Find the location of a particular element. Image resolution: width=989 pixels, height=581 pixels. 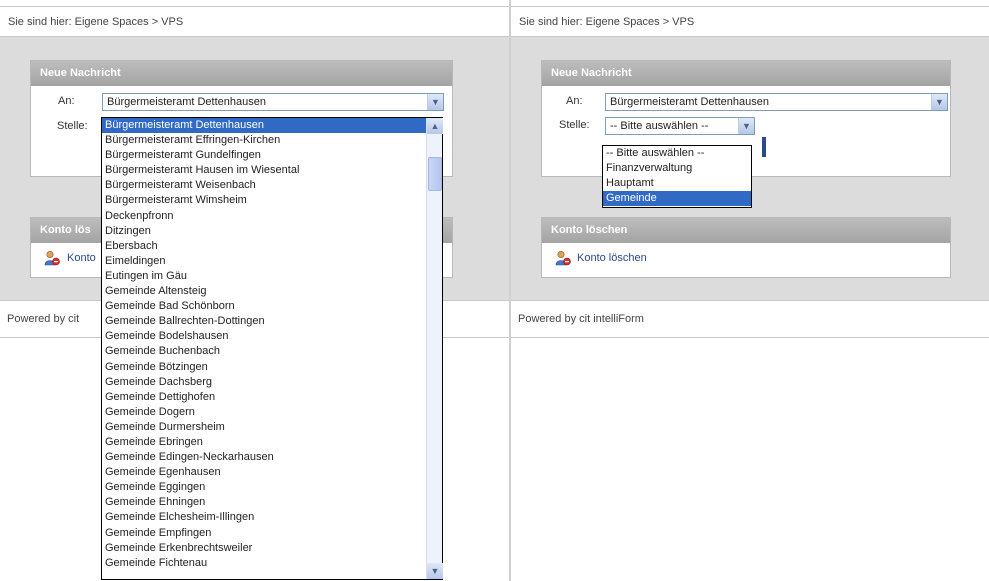

dropdown-option: Gemeinde Bodelshausen is located at coordinates (272, 336).